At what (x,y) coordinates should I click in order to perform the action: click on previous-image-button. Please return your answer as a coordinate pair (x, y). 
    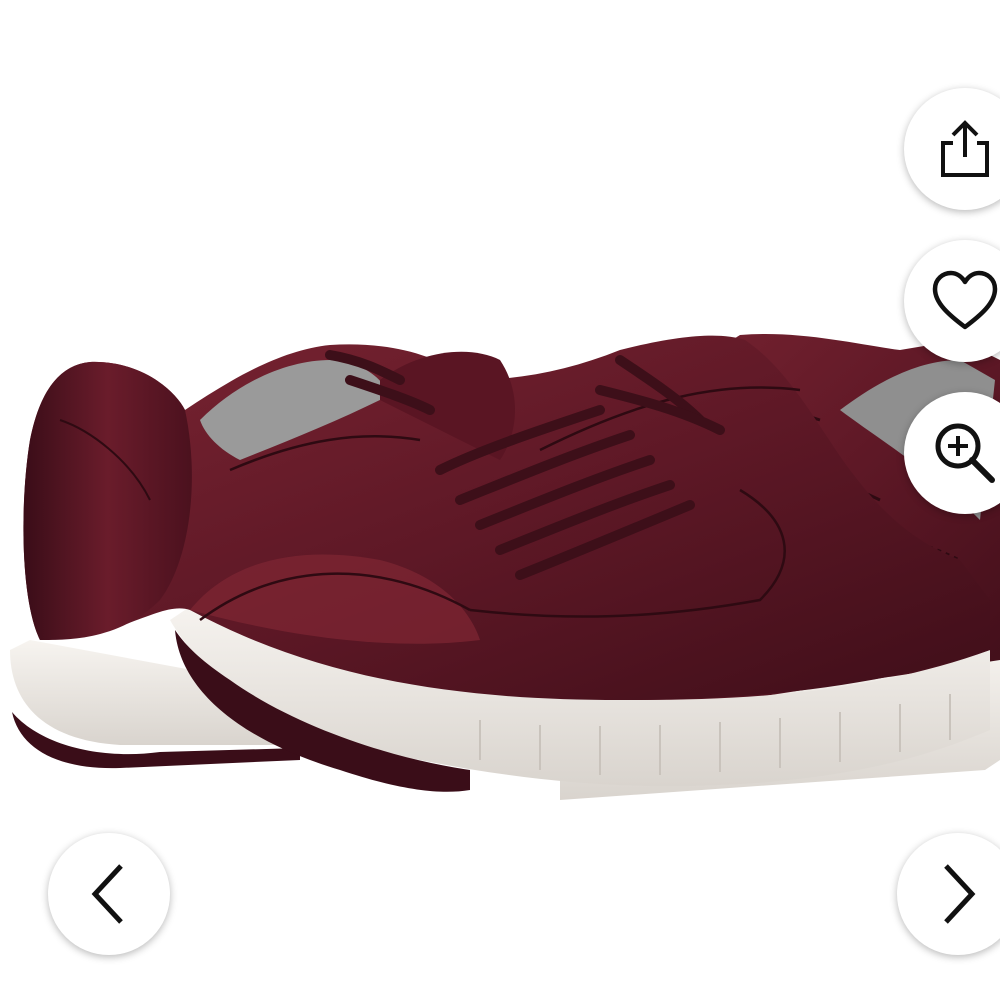
    Looking at the image, I should click on (109, 894).